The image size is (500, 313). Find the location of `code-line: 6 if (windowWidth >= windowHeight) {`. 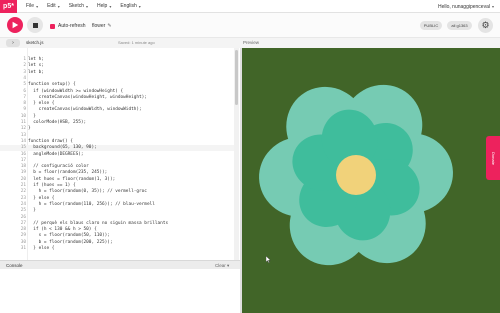

code-line: 6 if (windowWidth >= windowHeight) { is located at coordinates (117, 92).